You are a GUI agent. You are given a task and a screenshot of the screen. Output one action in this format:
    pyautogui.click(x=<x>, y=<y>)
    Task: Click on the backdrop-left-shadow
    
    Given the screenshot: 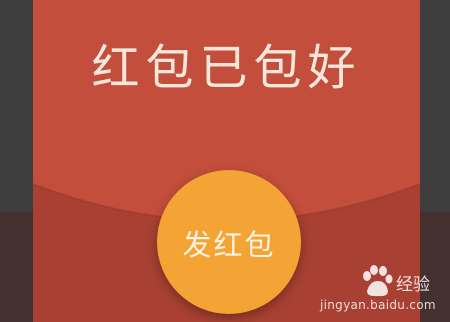 What is the action you would take?
    pyautogui.click(x=16, y=267)
    